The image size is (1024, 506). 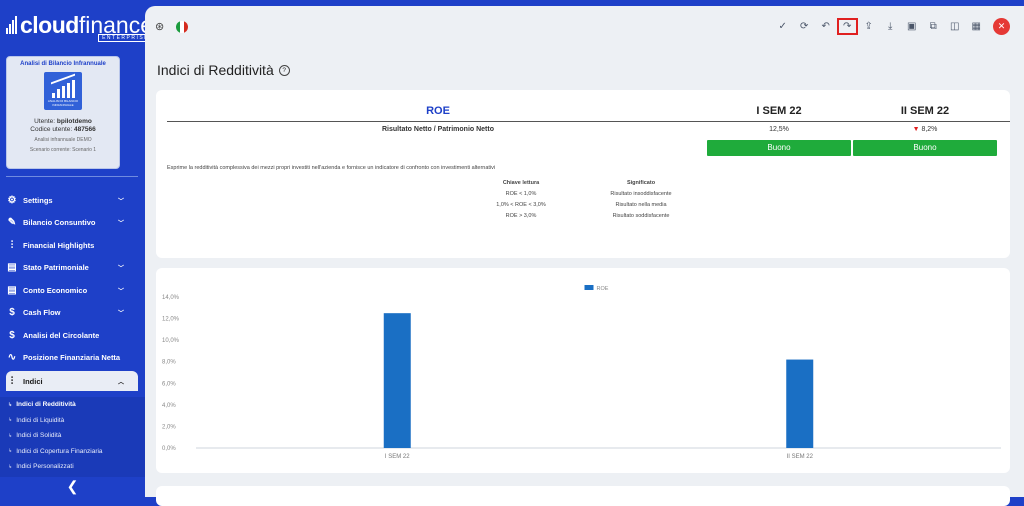 What do you see at coordinates (159, 26) in the screenshot?
I see `support-icon: ⊛` at bounding box center [159, 26].